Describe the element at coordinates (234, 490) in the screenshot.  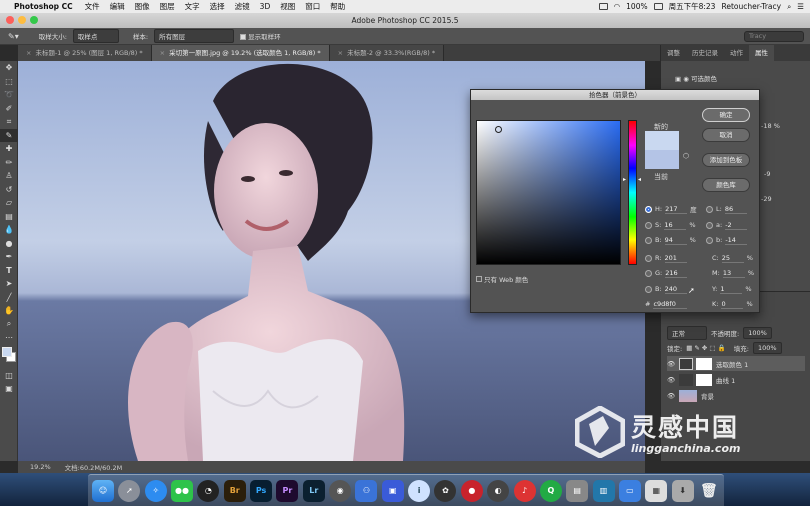
I see `bridge-icon: Br` at that location.